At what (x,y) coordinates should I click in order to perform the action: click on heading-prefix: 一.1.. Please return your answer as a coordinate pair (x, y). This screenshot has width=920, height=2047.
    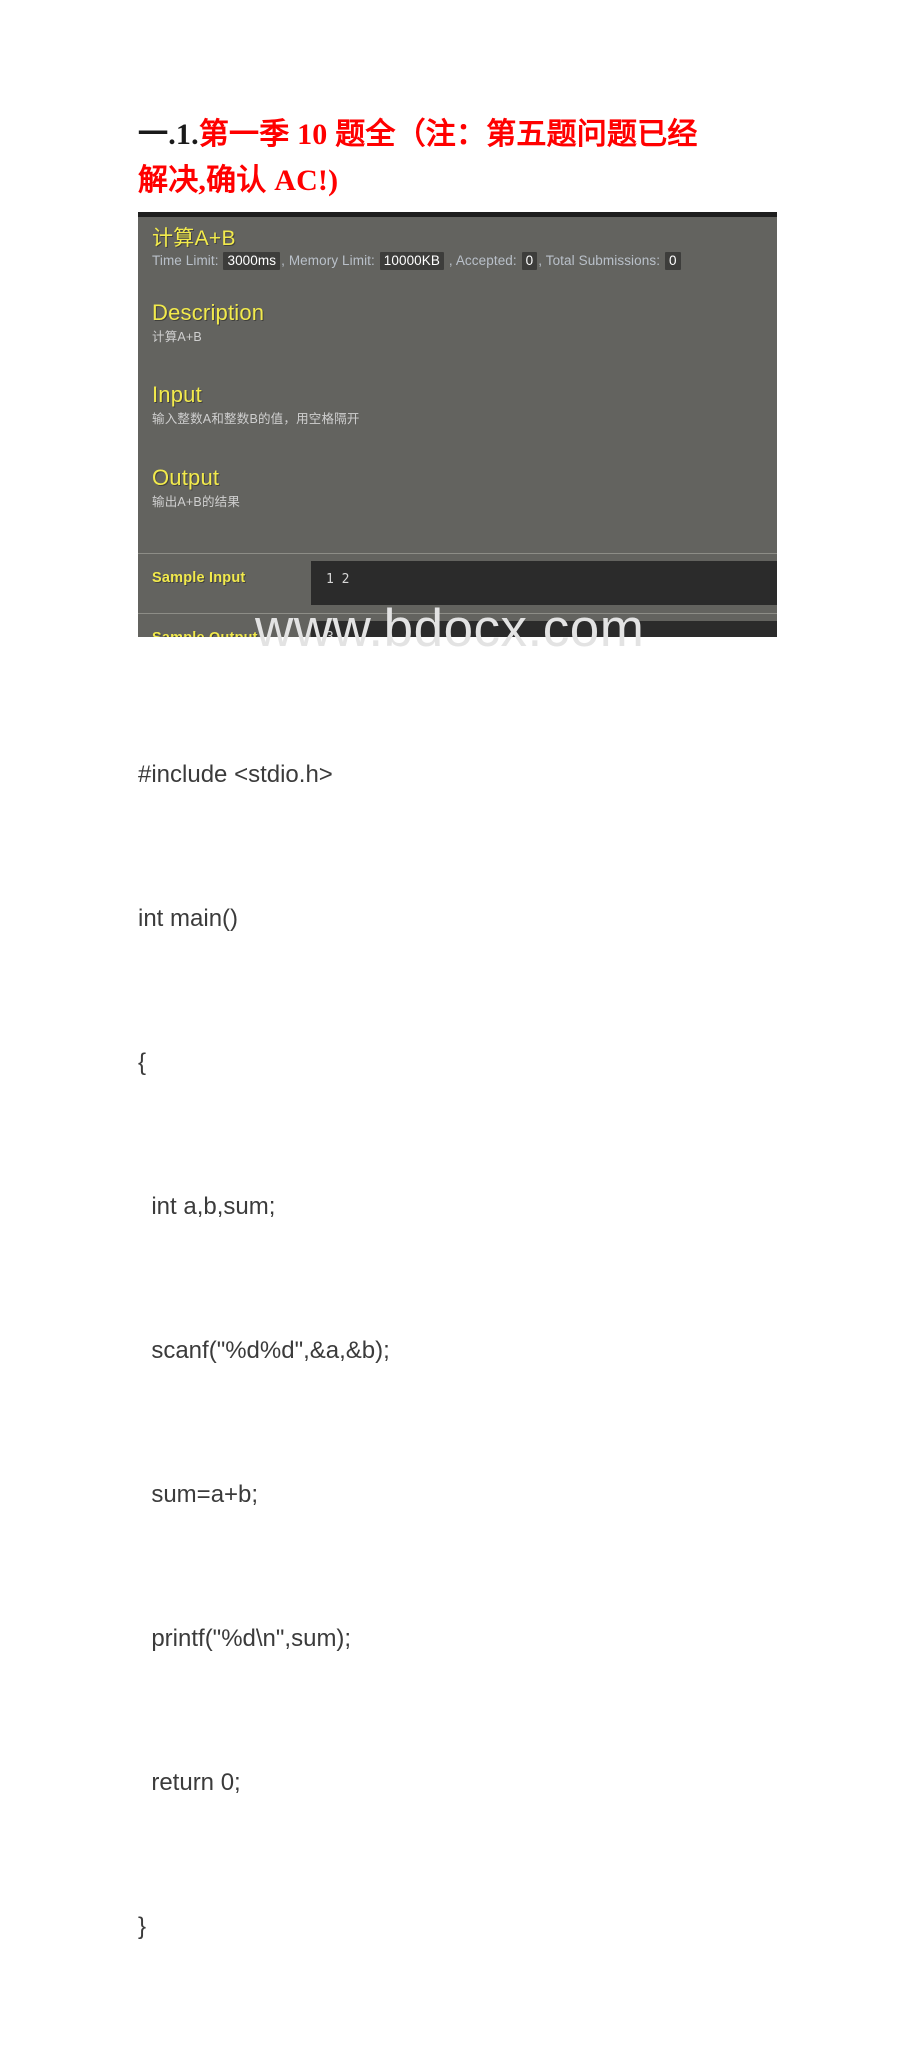
    Looking at the image, I should click on (168, 134).